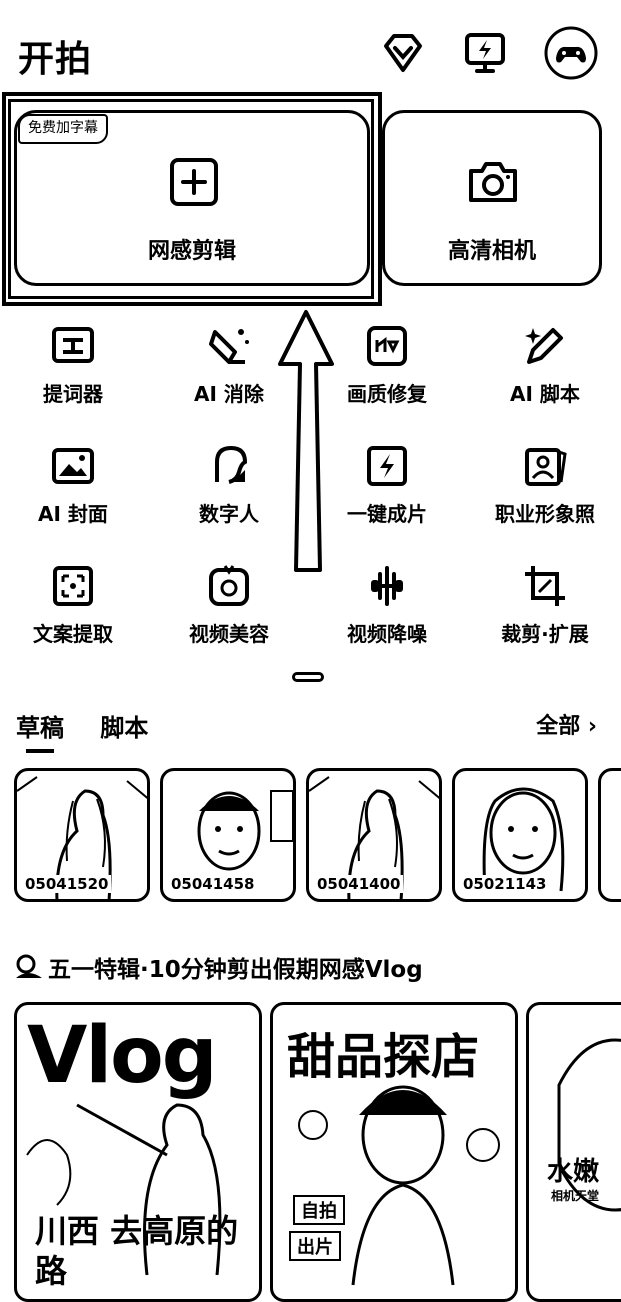 The image size is (621, 1302). I want to click on template-card: 甜品探店 自拍 出片, so click(394, 1152).